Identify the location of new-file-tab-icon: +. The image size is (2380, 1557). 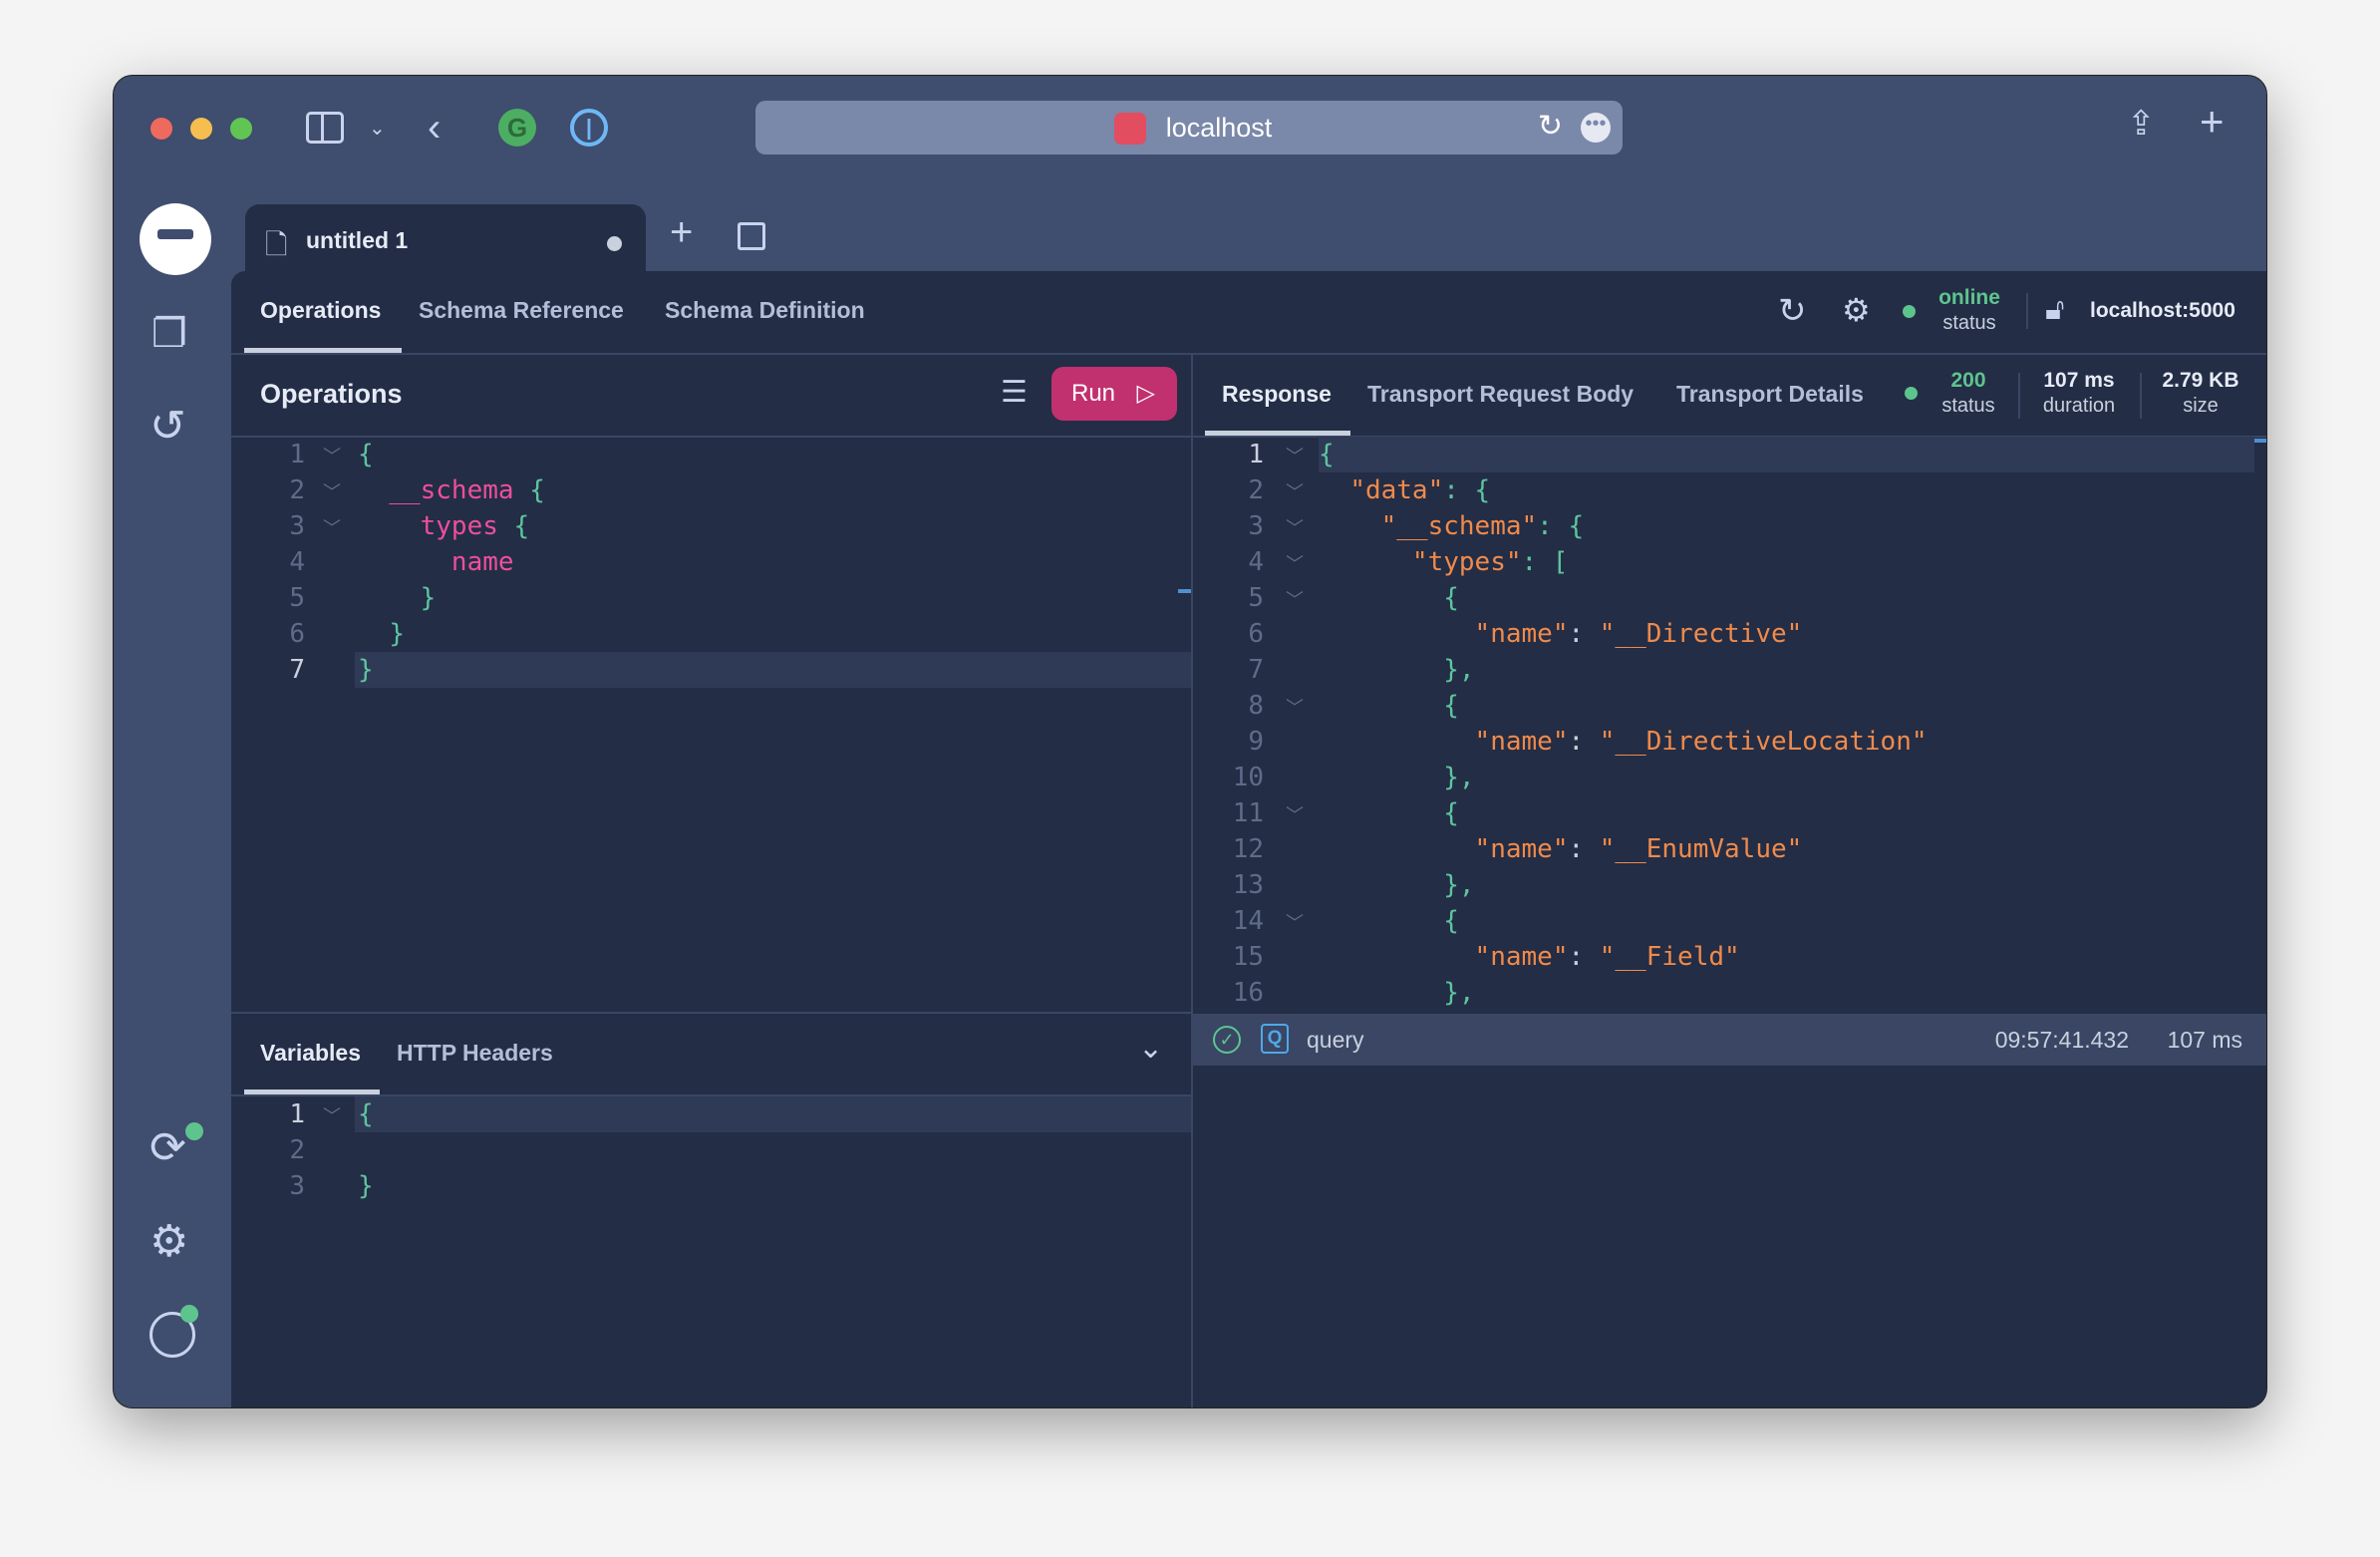
(681, 232).